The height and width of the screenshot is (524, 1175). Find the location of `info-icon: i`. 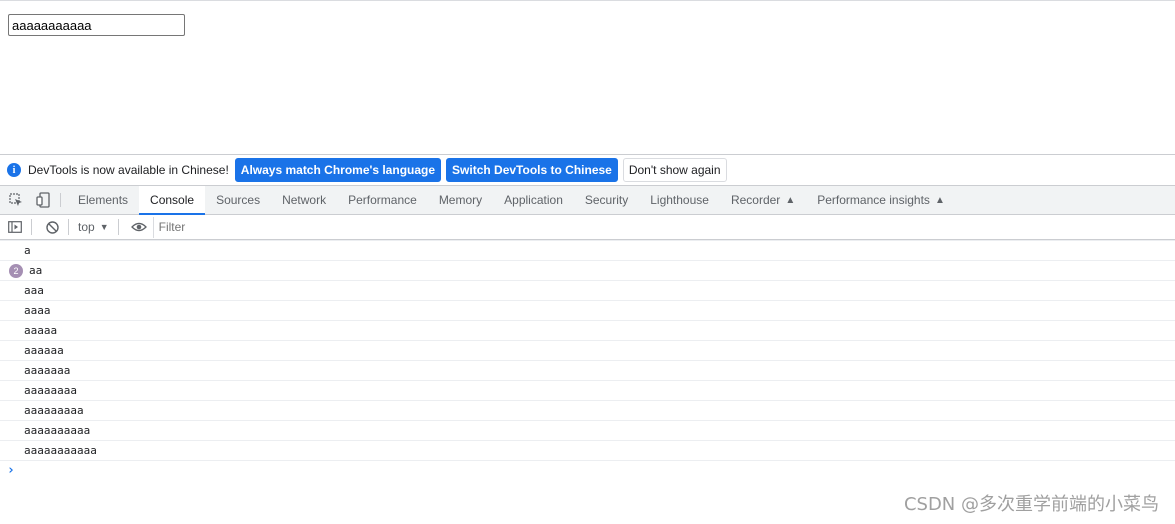

info-icon: i is located at coordinates (14, 170).